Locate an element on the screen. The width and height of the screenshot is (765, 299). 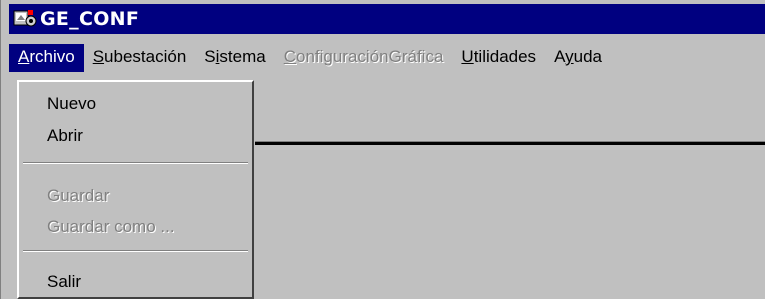
menu-configuracion-grafica: ConfiguraciónGráfica is located at coordinates (363, 56).